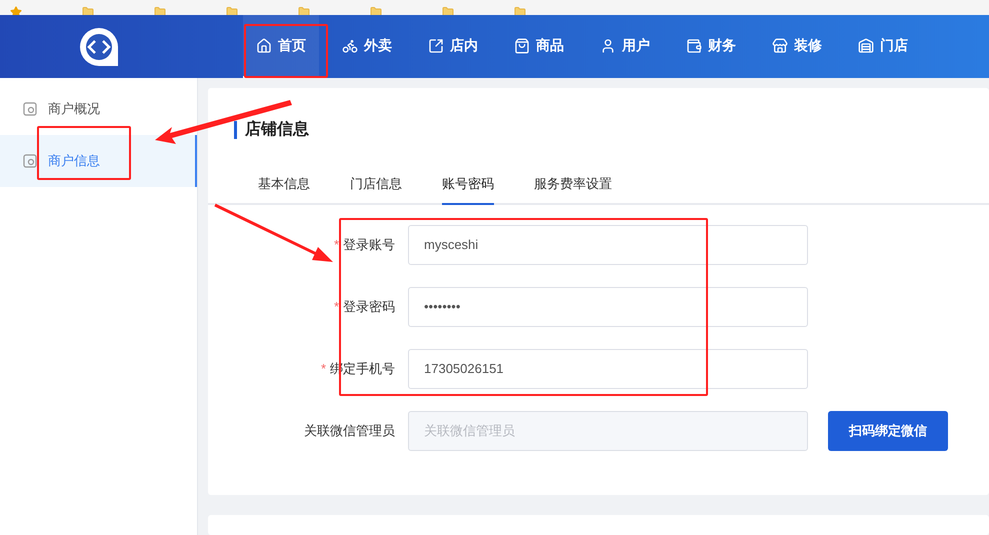 The width and height of the screenshot is (989, 535). What do you see at coordinates (98, 109) in the screenshot?
I see `sidebar-item: 商户概况` at bounding box center [98, 109].